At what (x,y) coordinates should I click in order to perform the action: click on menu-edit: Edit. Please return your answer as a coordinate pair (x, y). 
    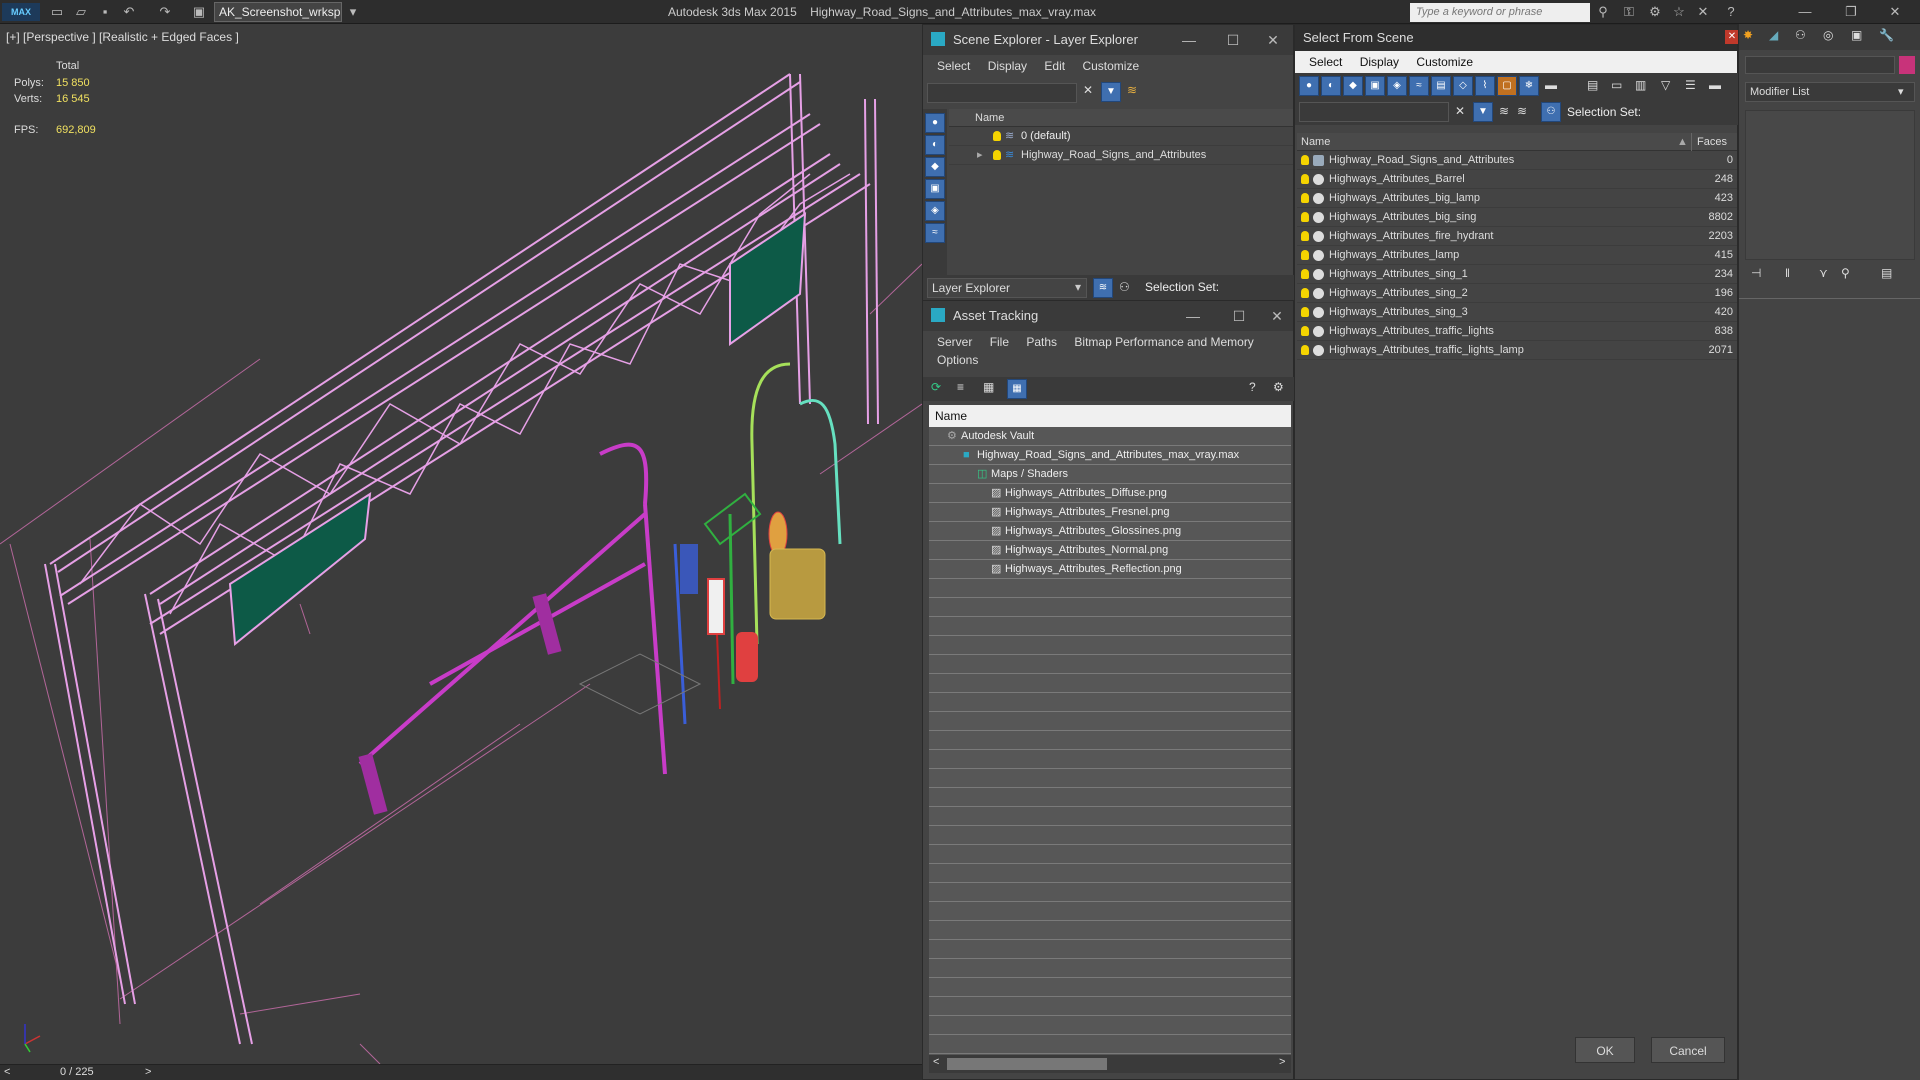
    Looking at the image, I should click on (1054, 66).